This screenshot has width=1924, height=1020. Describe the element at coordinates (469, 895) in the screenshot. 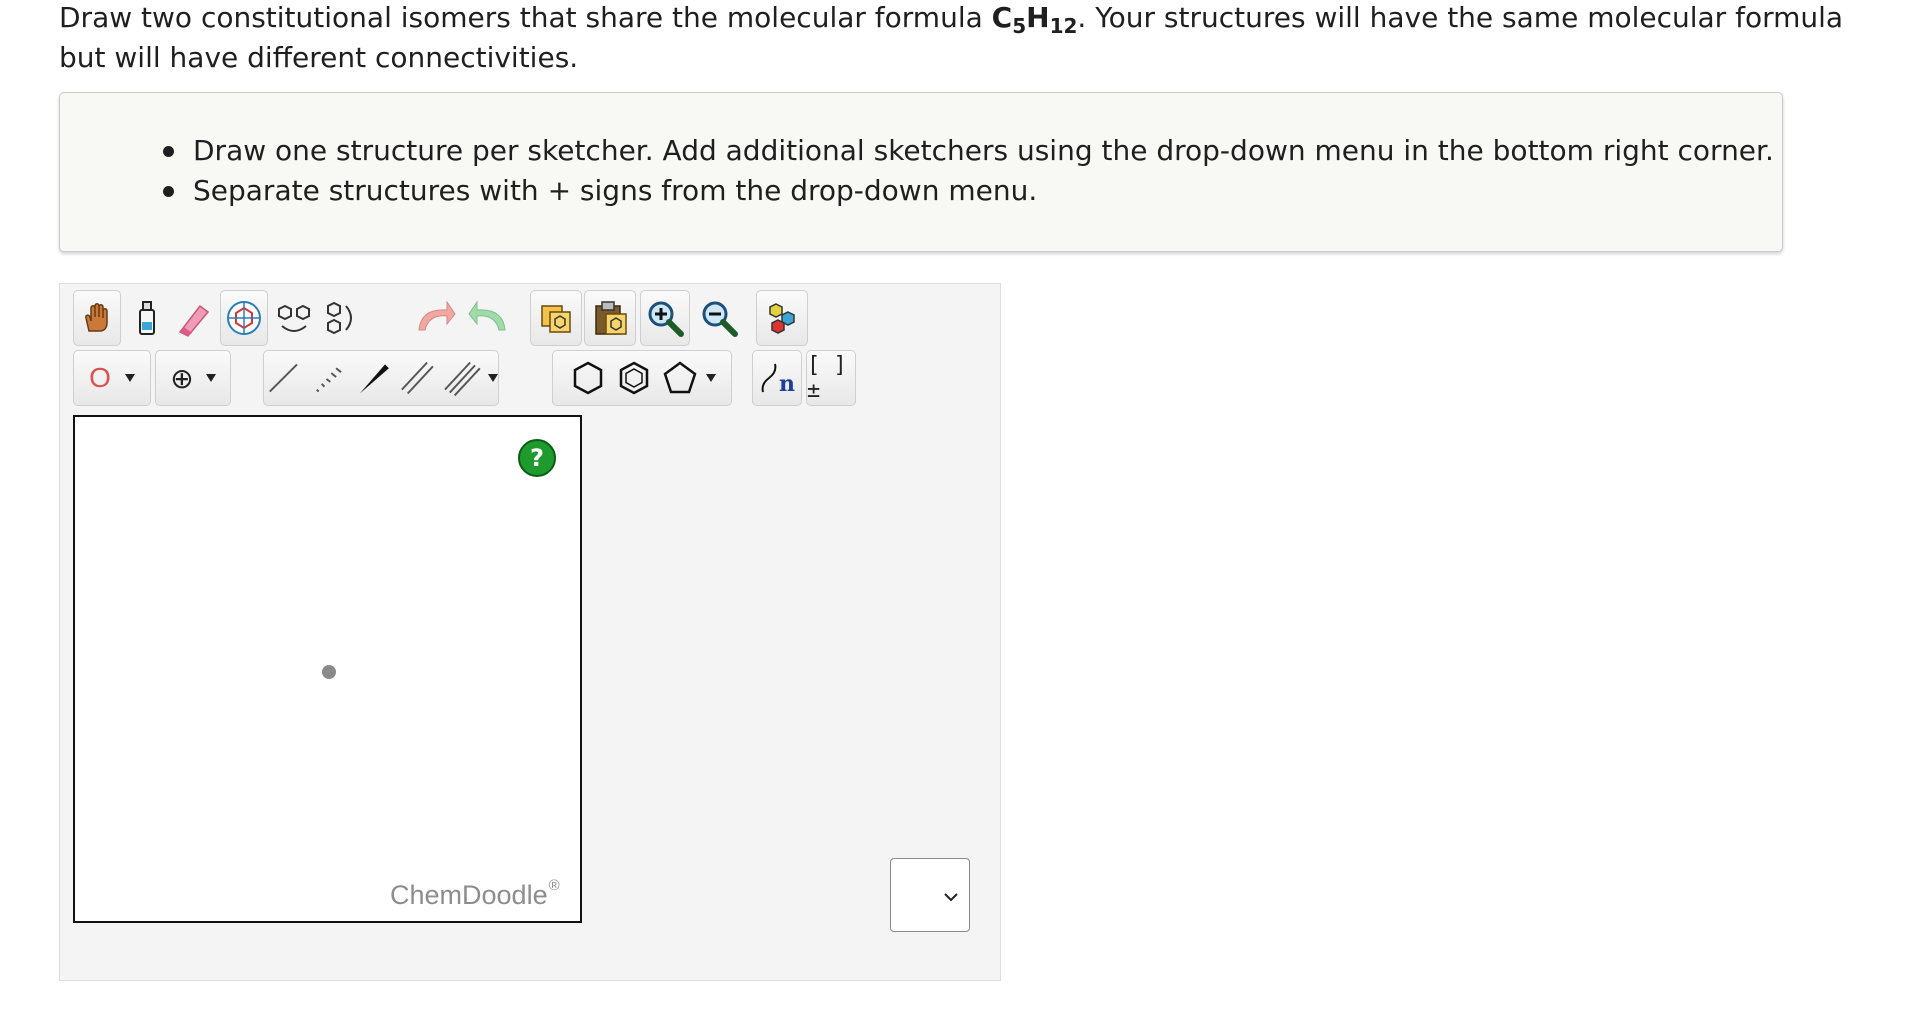

I see `brand-name: ChemDoodle` at that location.